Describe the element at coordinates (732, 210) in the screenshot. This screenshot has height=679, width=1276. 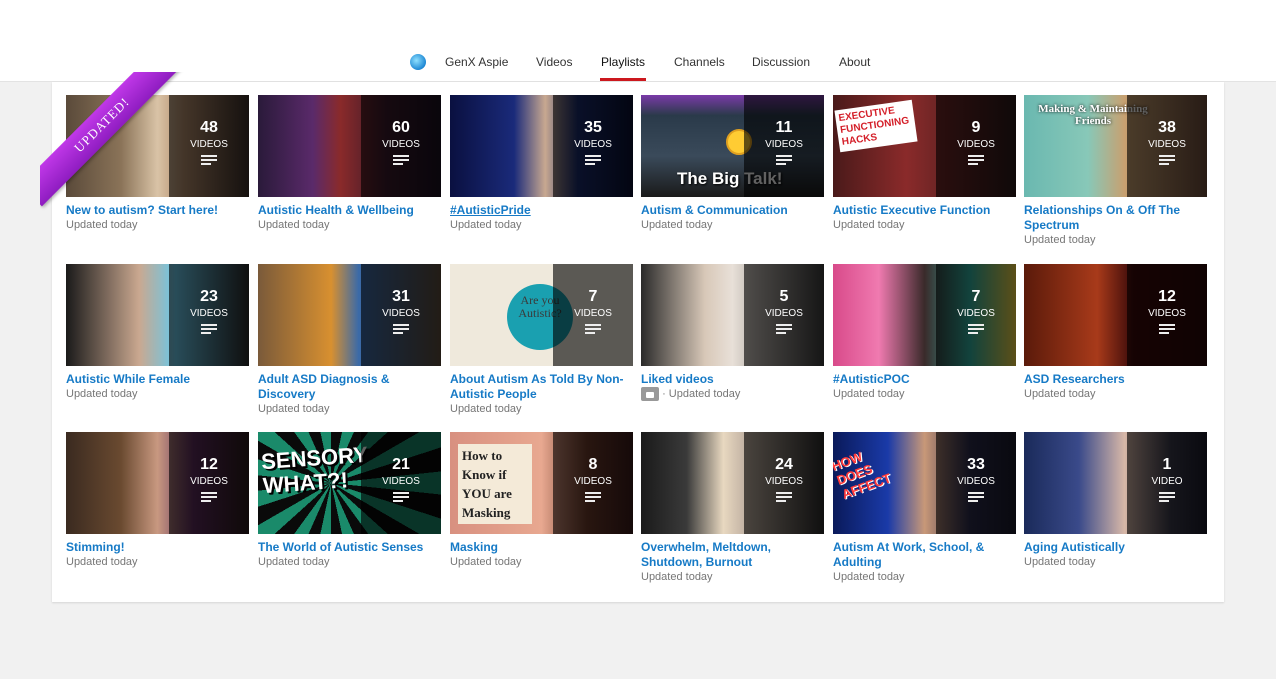
I see `playlist-title: Autism & Communication` at that location.